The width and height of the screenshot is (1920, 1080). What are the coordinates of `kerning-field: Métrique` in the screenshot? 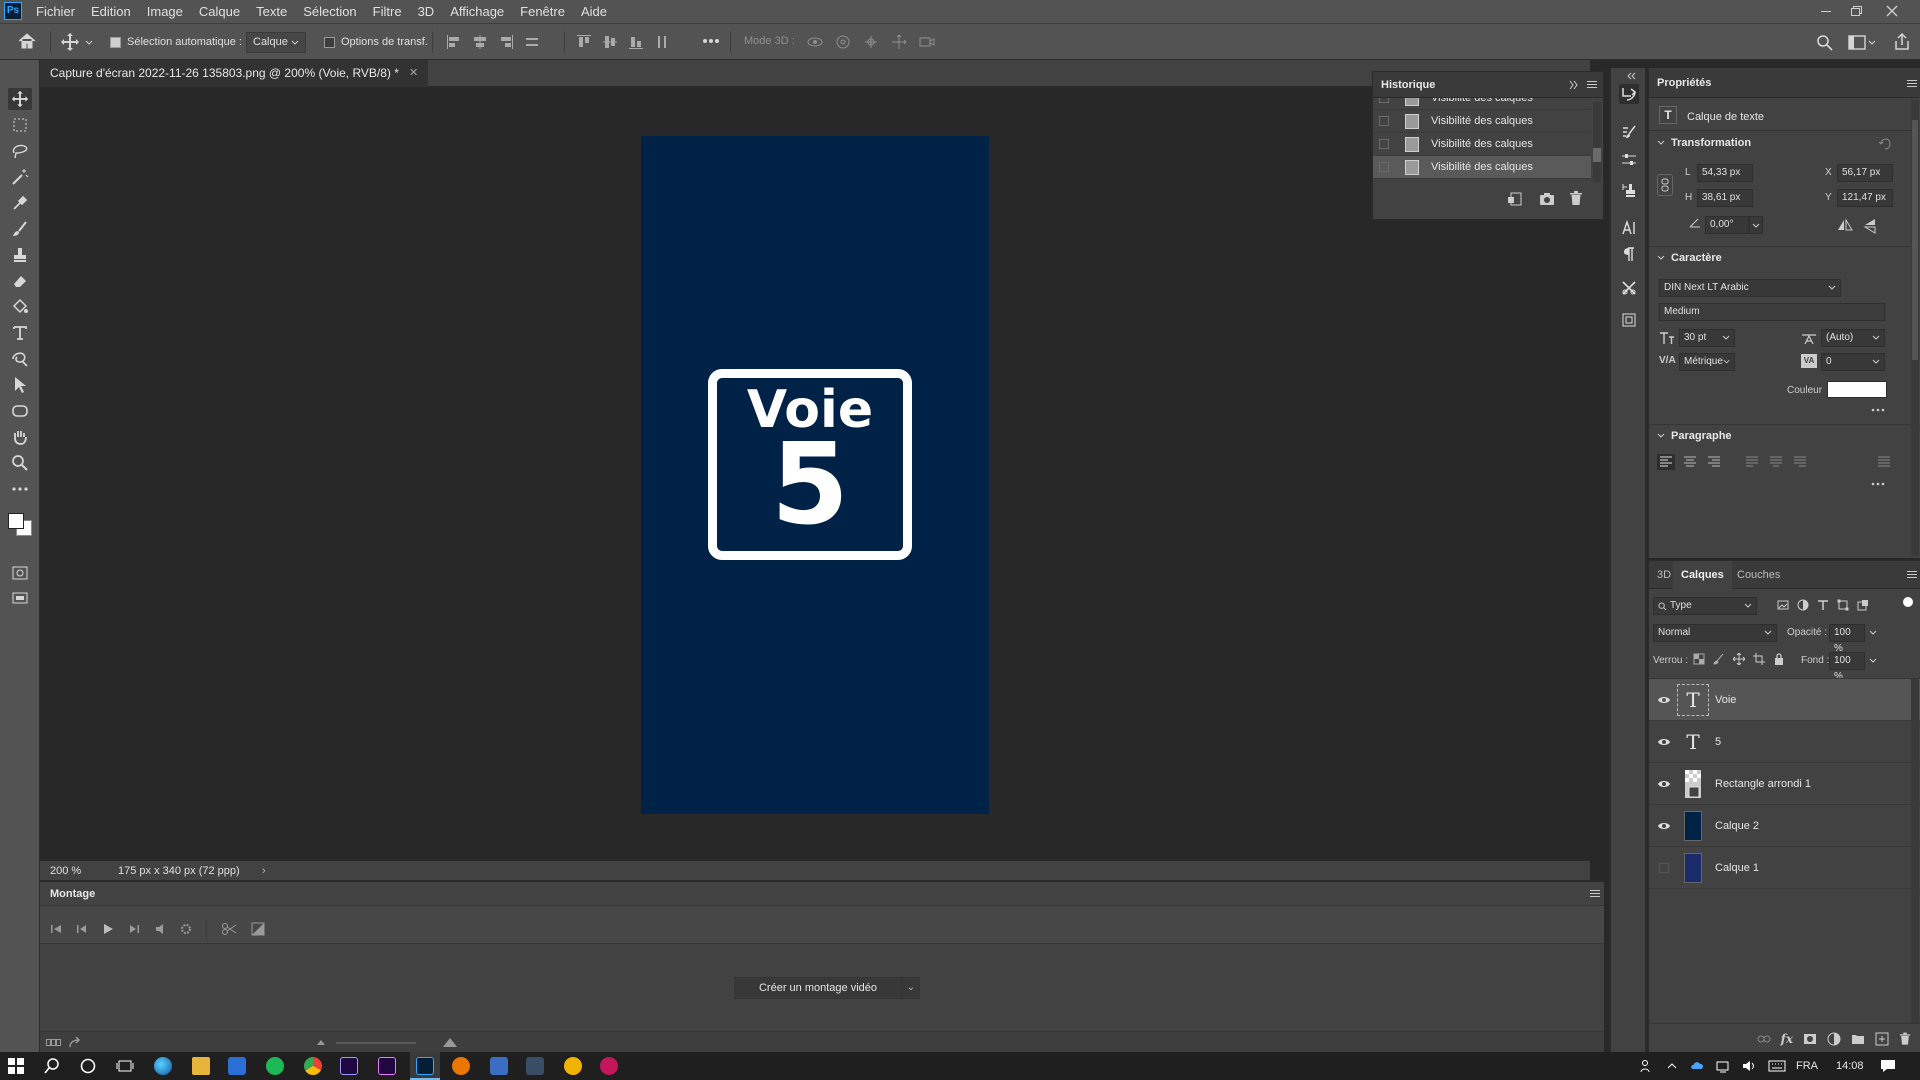 It's located at (1707, 362).